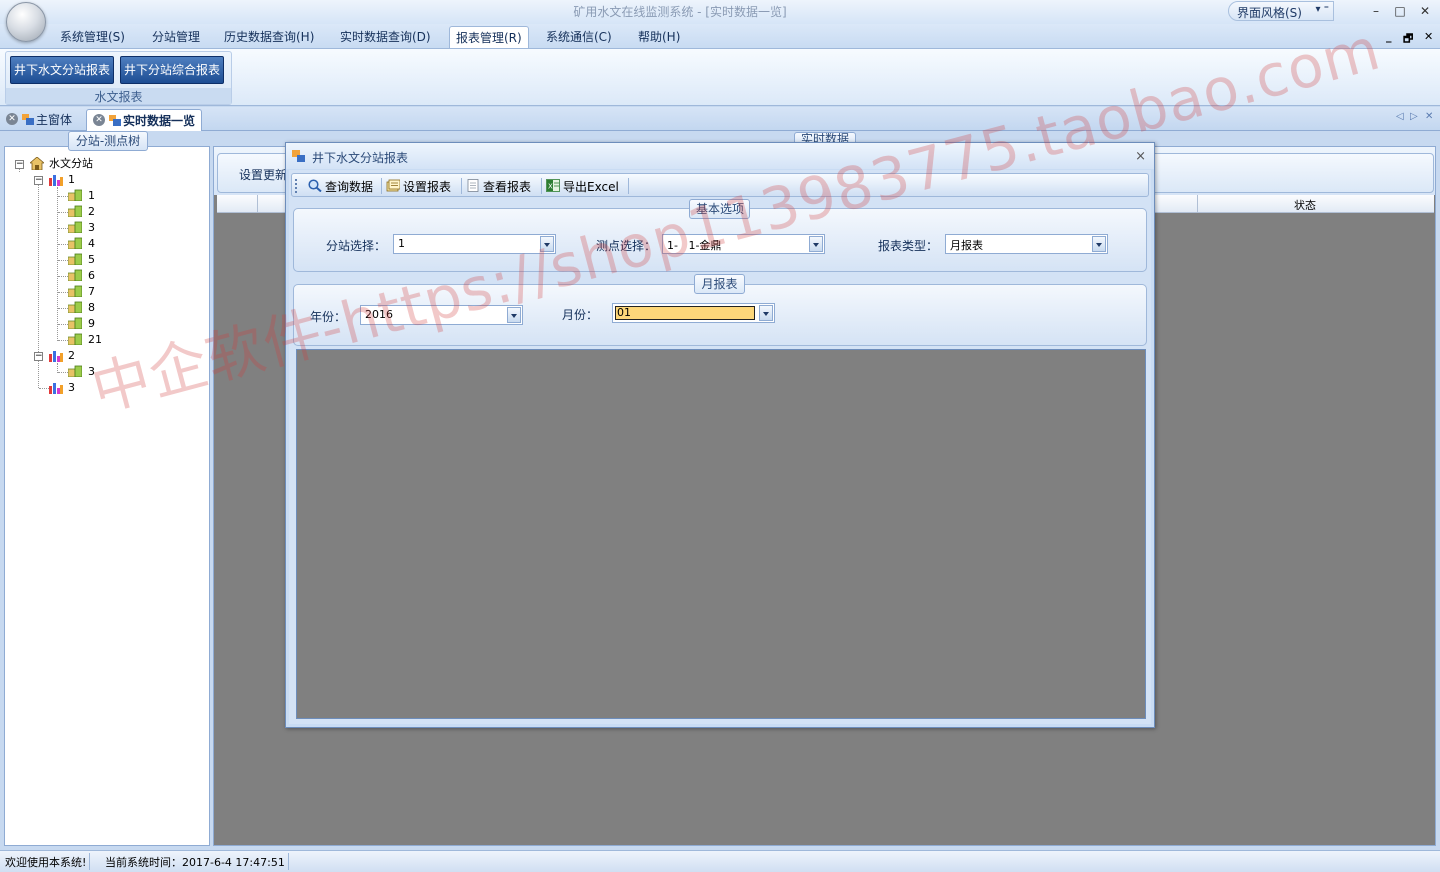 The image size is (1440, 872). What do you see at coordinates (91, 212) in the screenshot?
I see `tree-node-point: 2` at bounding box center [91, 212].